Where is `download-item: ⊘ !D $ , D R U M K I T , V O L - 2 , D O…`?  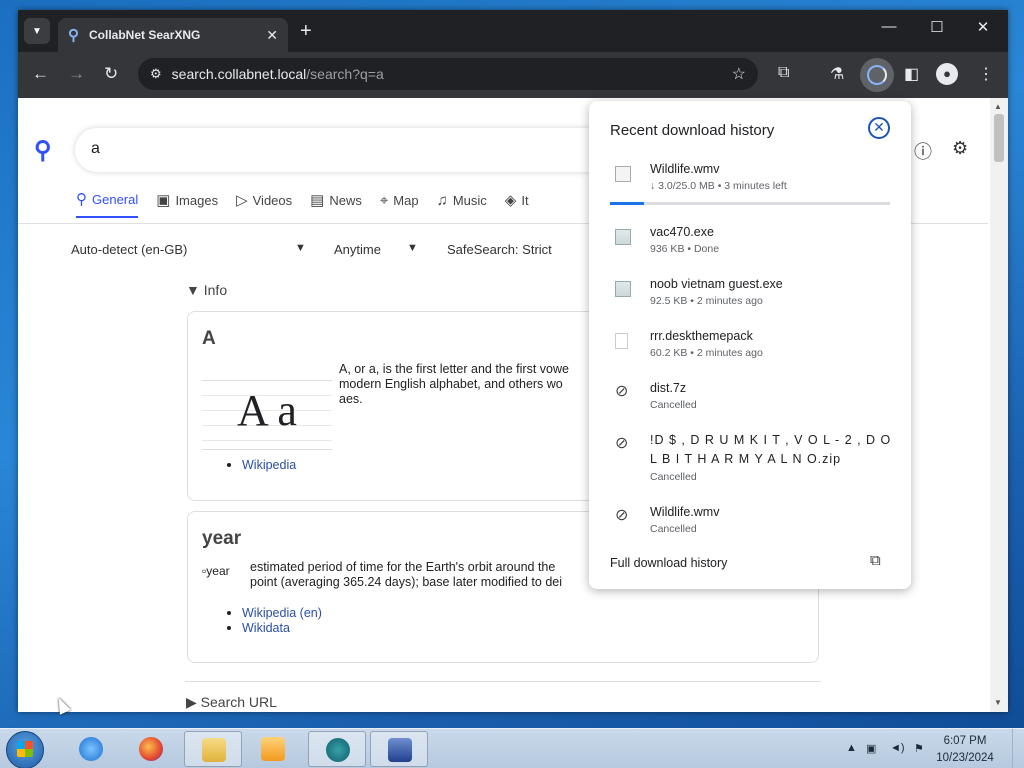 download-item: ⊘ !D $ , D R U M K I T , V O L - 2 , D O… is located at coordinates (750, 466).